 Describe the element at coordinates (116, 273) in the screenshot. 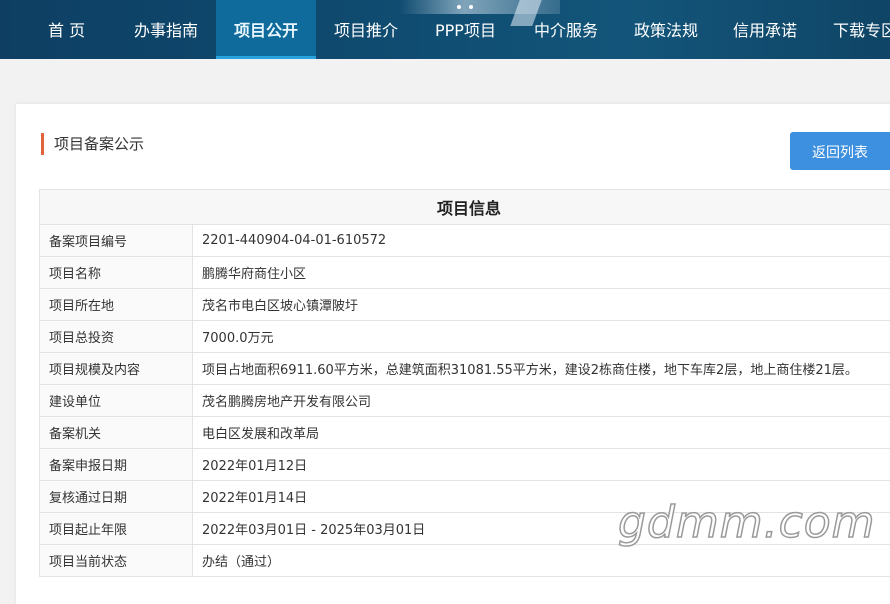

I see `row-label: 项目名称` at that location.